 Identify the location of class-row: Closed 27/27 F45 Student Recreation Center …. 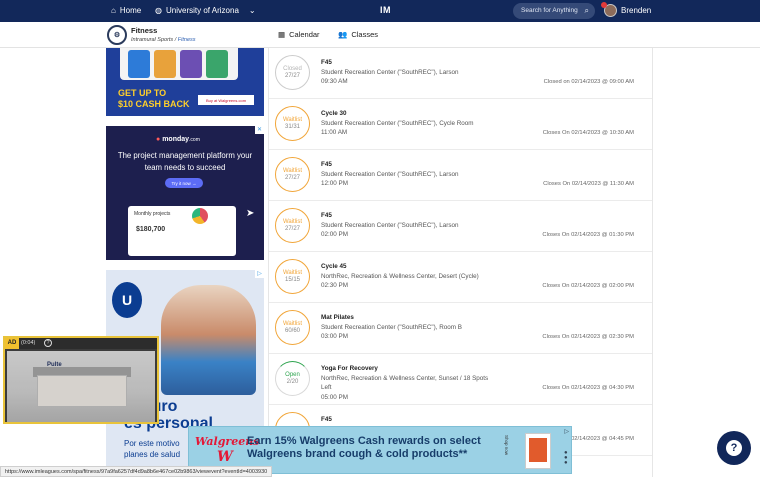
(460, 73).